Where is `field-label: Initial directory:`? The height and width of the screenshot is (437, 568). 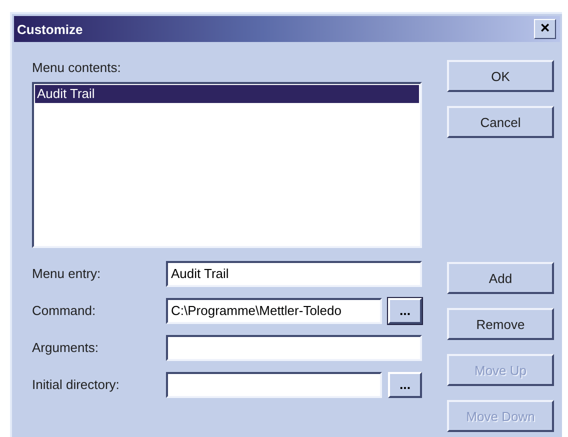
field-label: Initial directory: is located at coordinates (76, 384).